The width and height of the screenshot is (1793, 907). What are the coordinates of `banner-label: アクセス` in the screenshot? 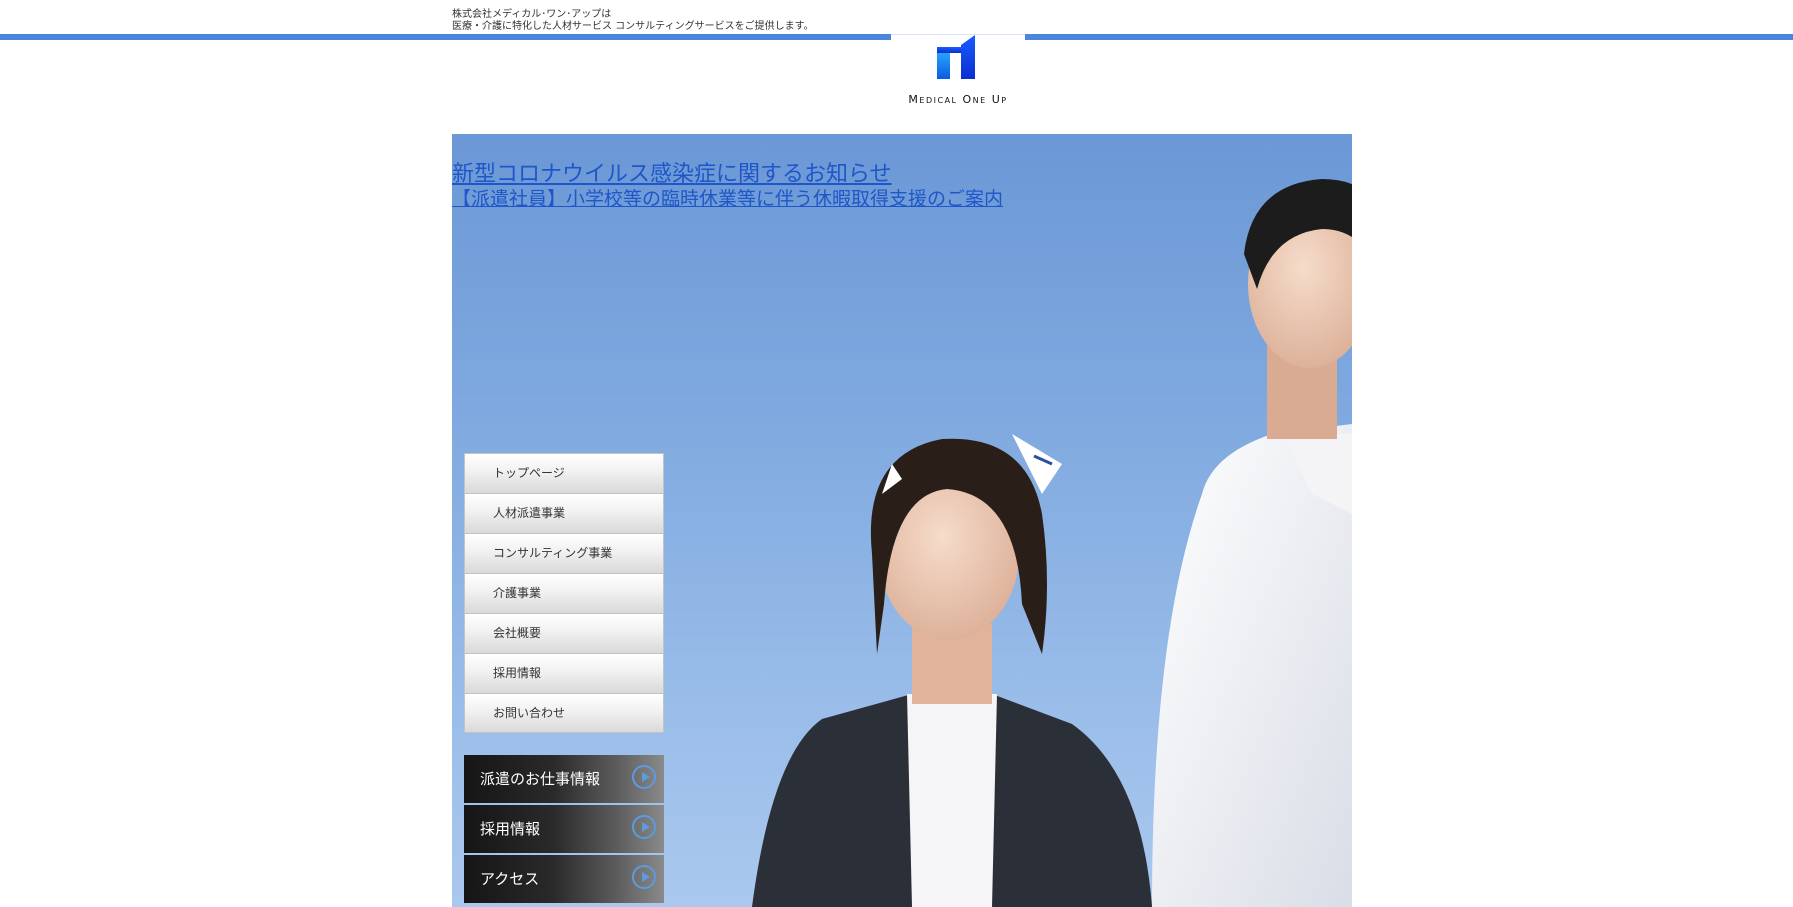 It's located at (510, 879).